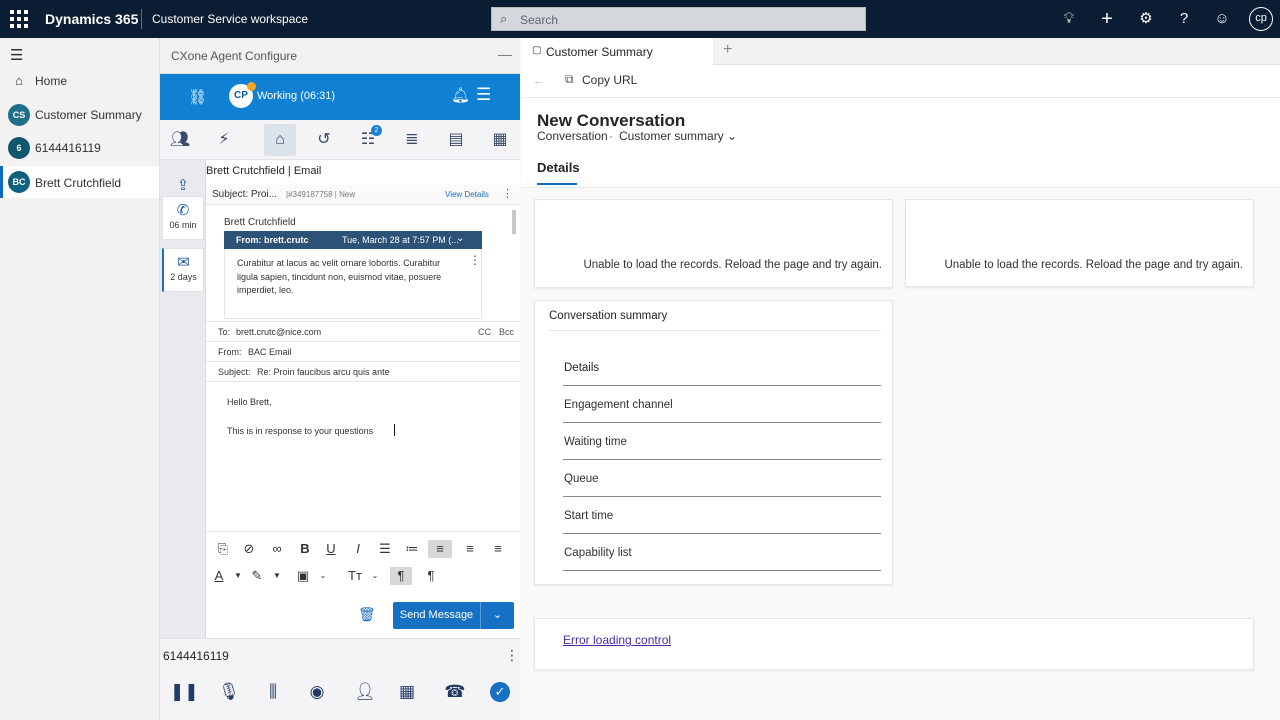 The width and height of the screenshot is (1280, 720). Describe the element at coordinates (678, 19) in the screenshot. I see `search-box: ⌕ Search` at that location.